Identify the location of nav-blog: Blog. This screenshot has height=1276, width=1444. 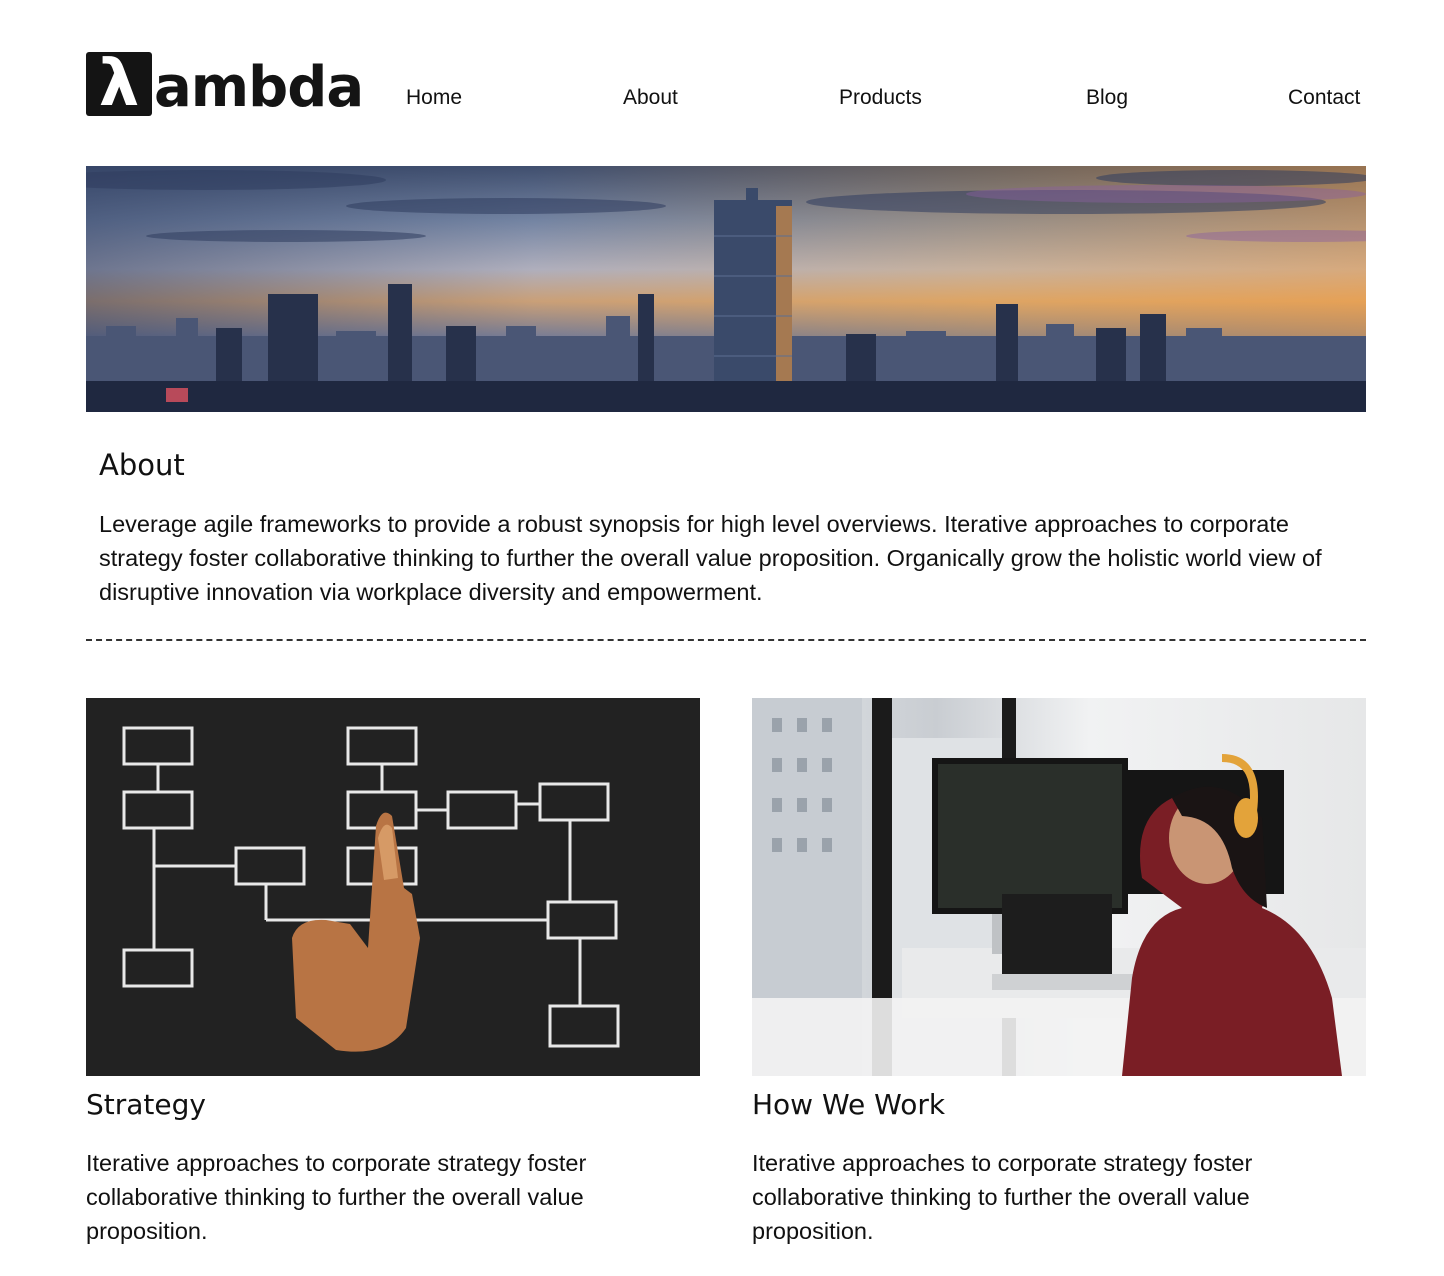
(1107, 98).